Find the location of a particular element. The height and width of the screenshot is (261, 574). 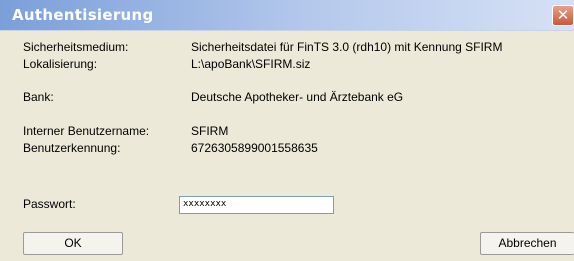

password-label: Passwort: is located at coordinates (49, 204).